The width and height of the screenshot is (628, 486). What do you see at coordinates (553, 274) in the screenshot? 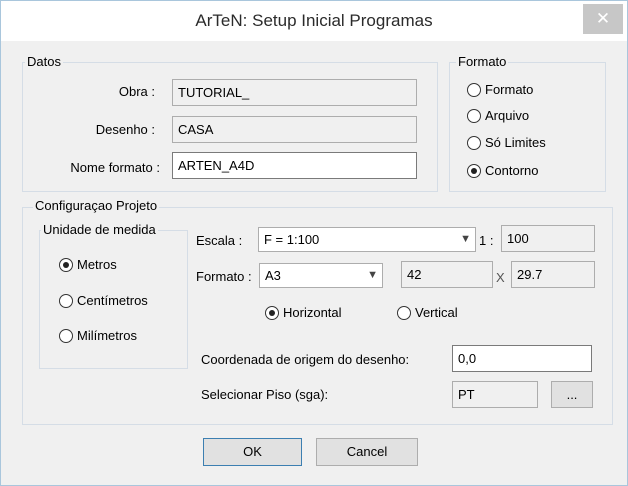
I see `formato-height-field: 29.7` at bounding box center [553, 274].